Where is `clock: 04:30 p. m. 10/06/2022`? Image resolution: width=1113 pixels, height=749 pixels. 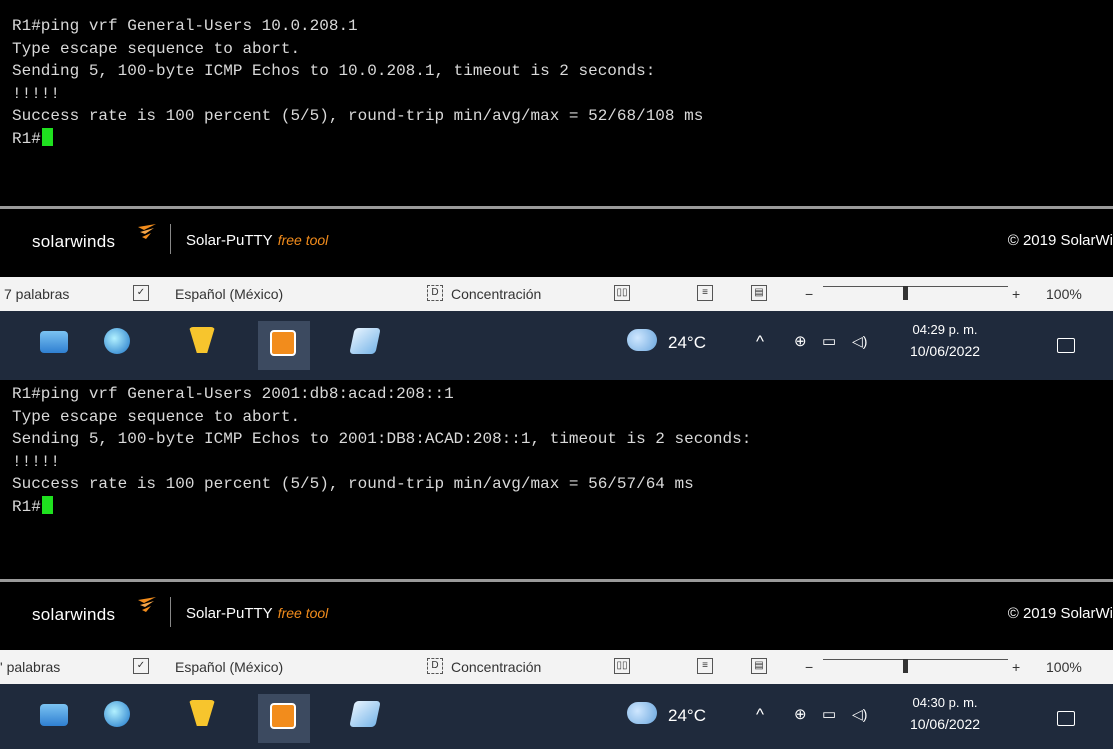 clock: 04:30 p. m. 10/06/2022 is located at coordinates (945, 718).